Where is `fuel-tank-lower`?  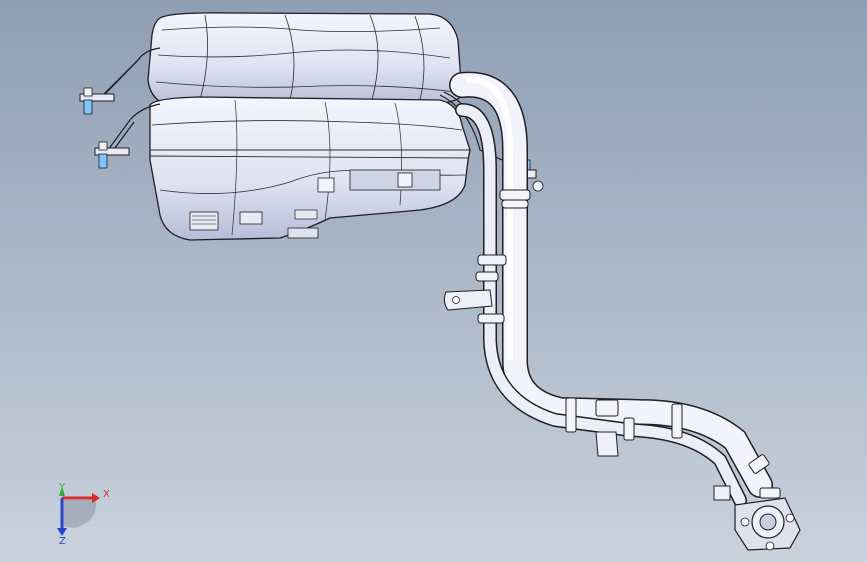 fuel-tank-lower is located at coordinates (310, 168).